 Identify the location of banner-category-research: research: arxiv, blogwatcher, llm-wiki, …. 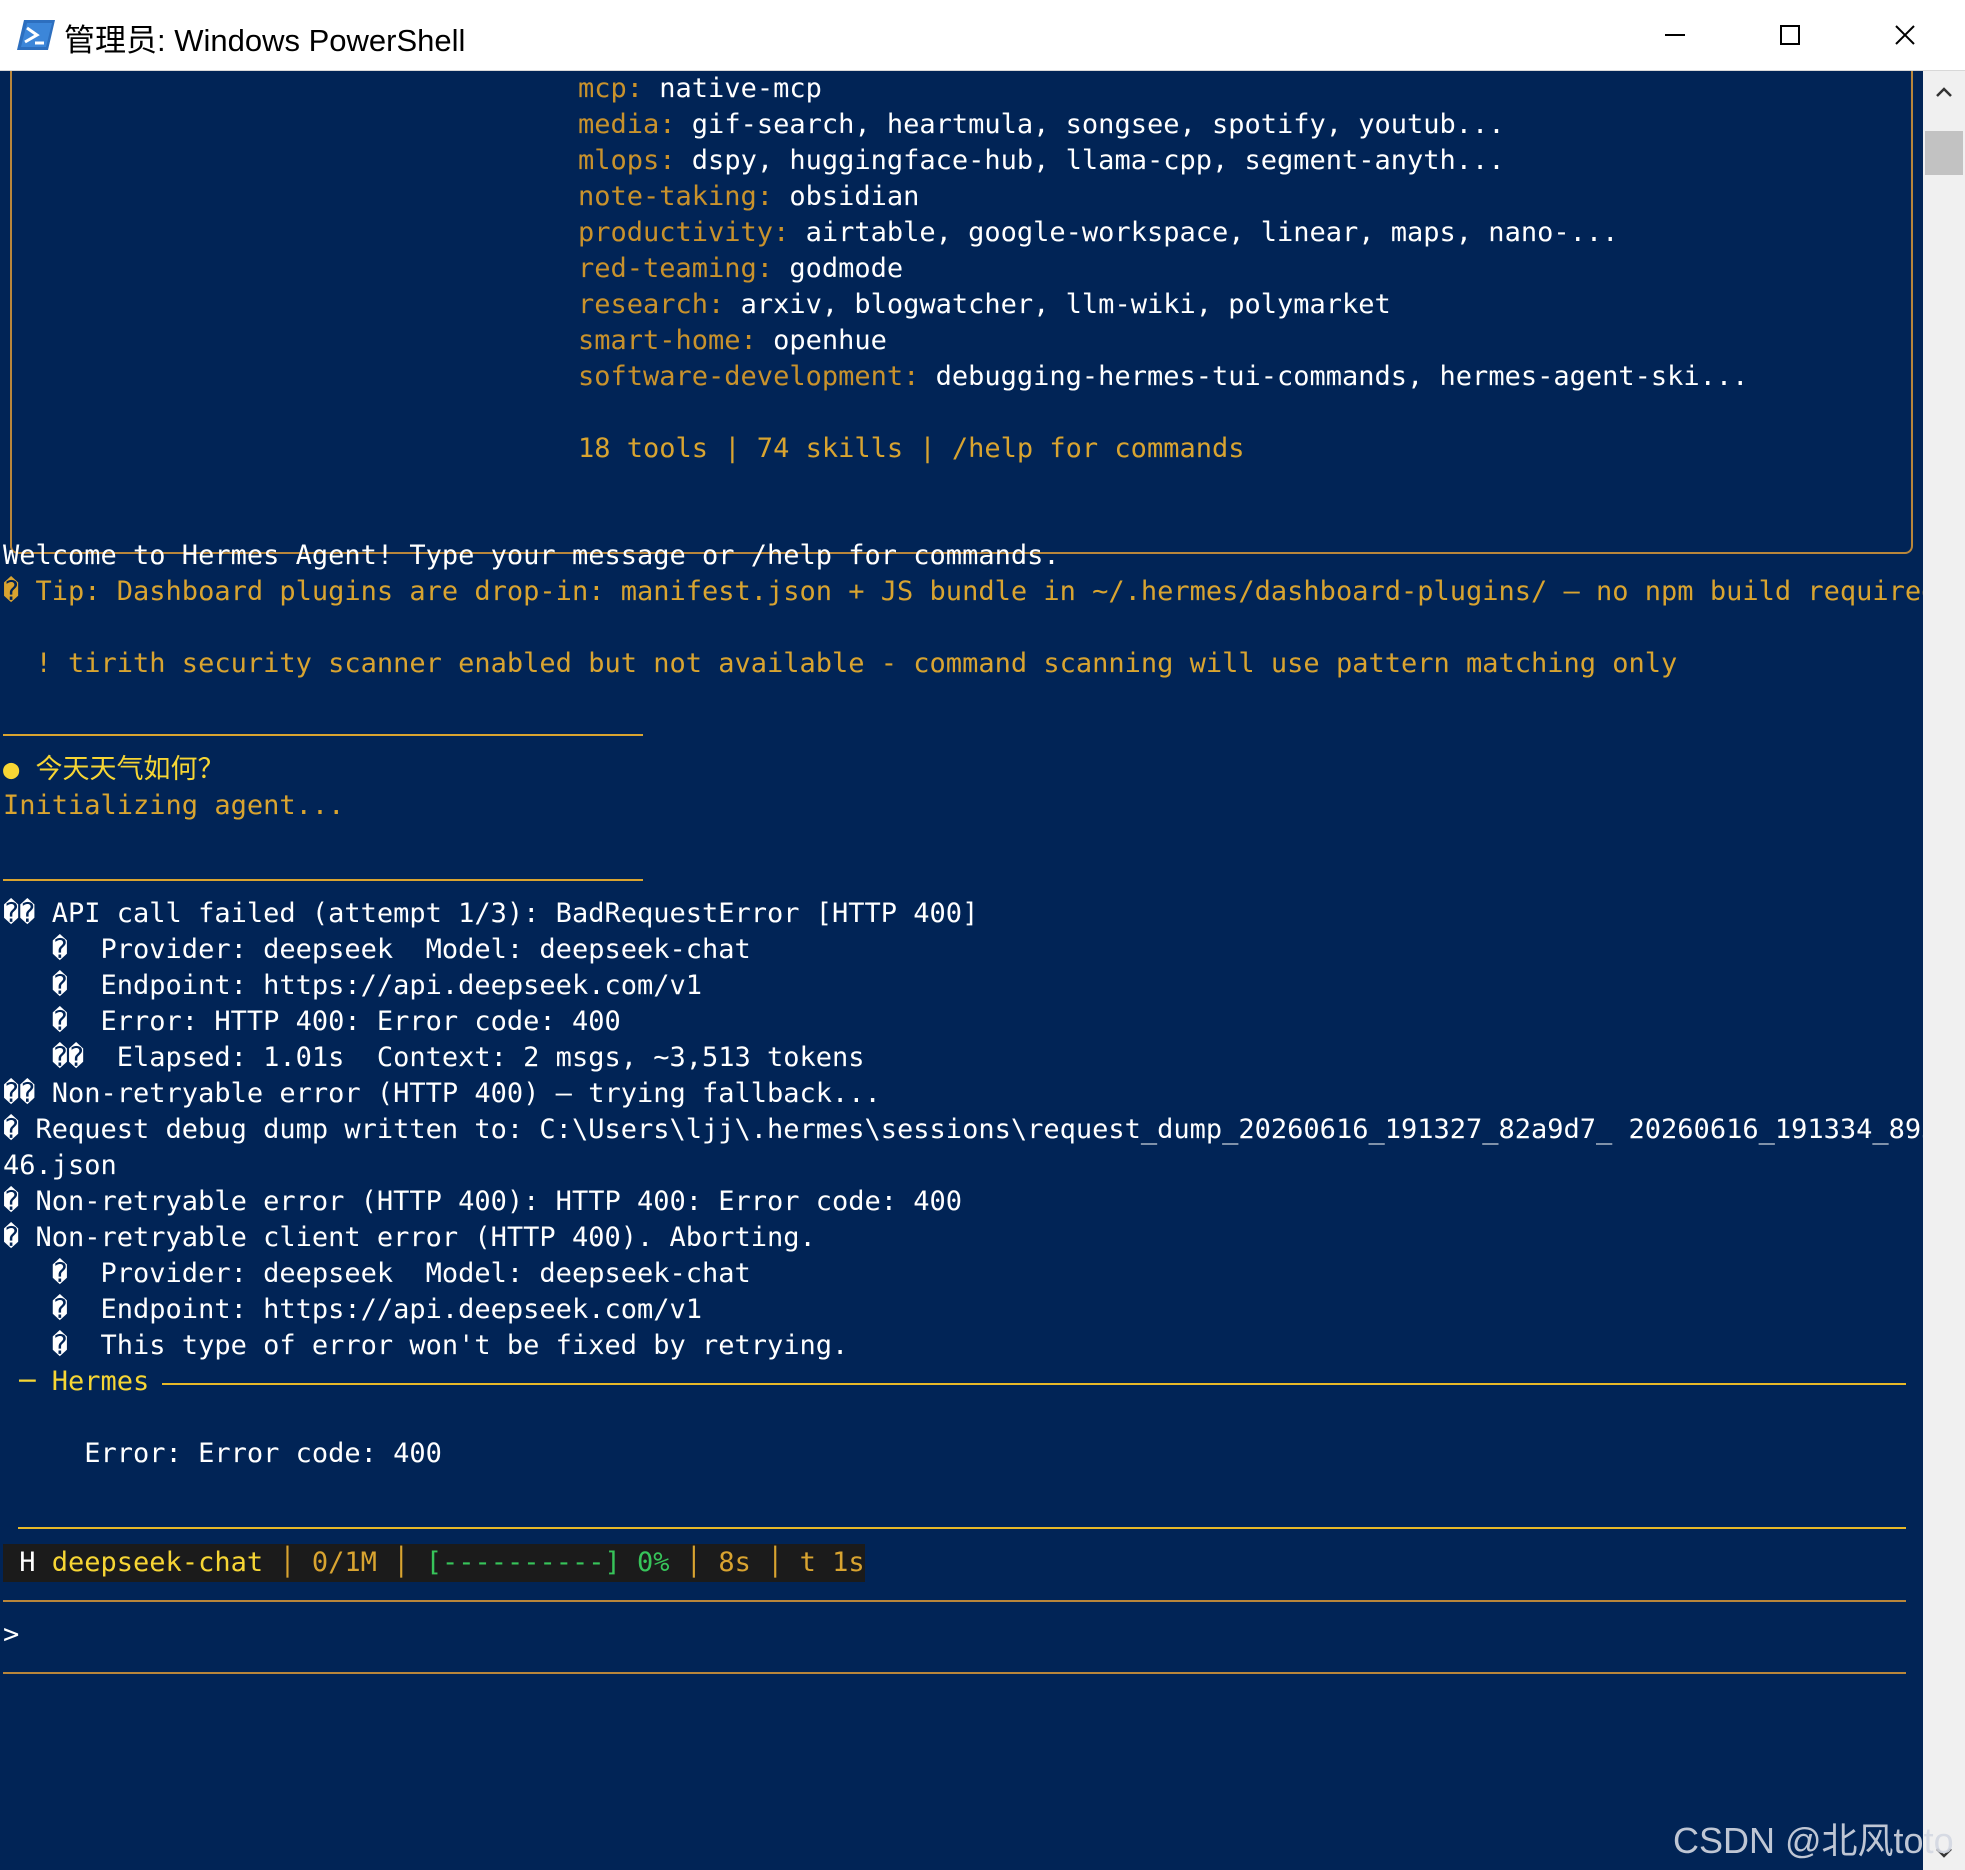
(984, 304).